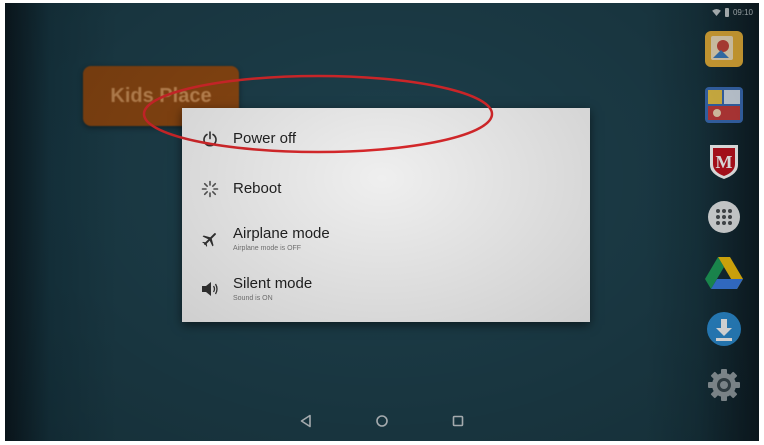 The height and width of the screenshot is (445, 764). I want to click on status-time: 09:10, so click(742, 12).